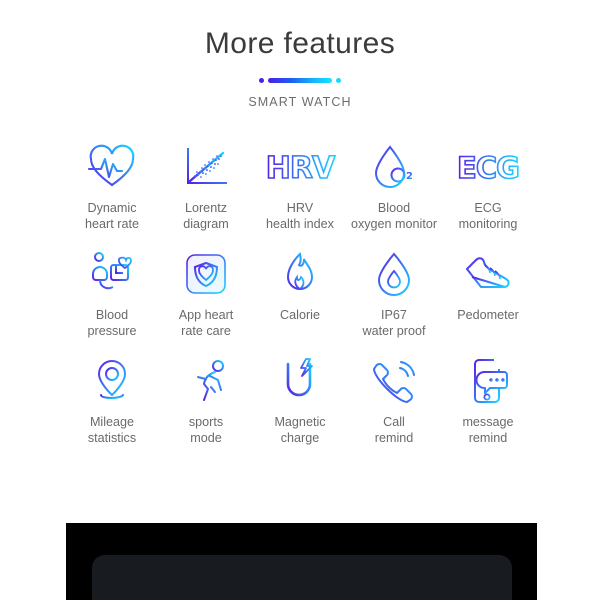  I want to click on feature-item-ip67-water-proof: IP67 water proof, so click(394, 294).